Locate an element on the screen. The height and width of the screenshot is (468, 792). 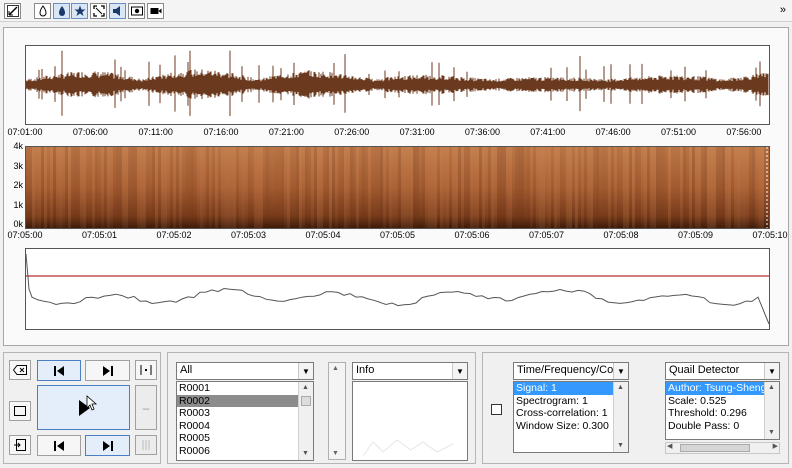
skip-start-icon is located at coordinates (59, 445).